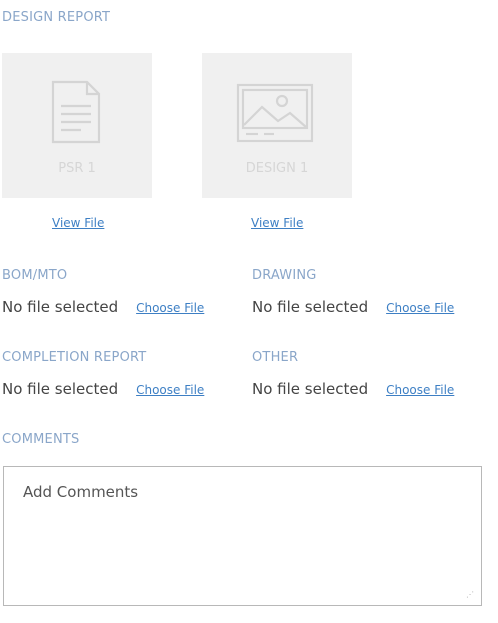  Describe the element at coordinates (76, 112) in the screenshot. I see `document-icon` at that location.